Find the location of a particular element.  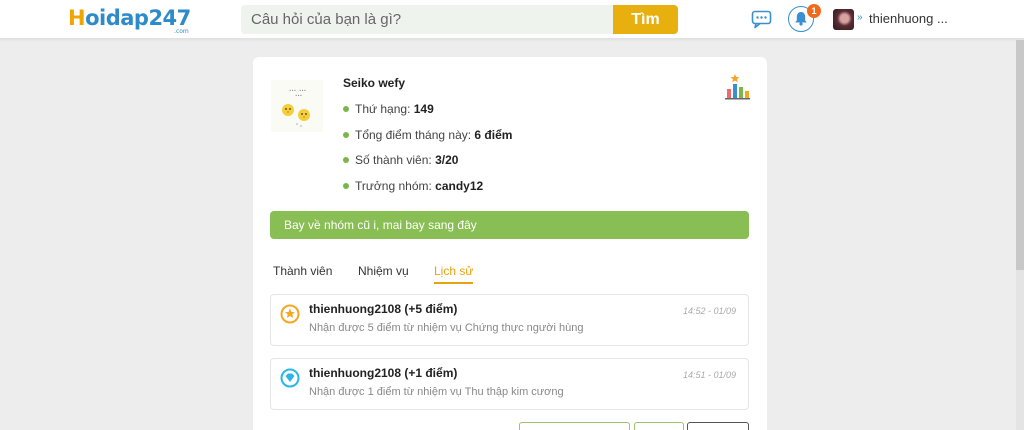

scrollbar-thumb is located at coordinates (1020, 155).